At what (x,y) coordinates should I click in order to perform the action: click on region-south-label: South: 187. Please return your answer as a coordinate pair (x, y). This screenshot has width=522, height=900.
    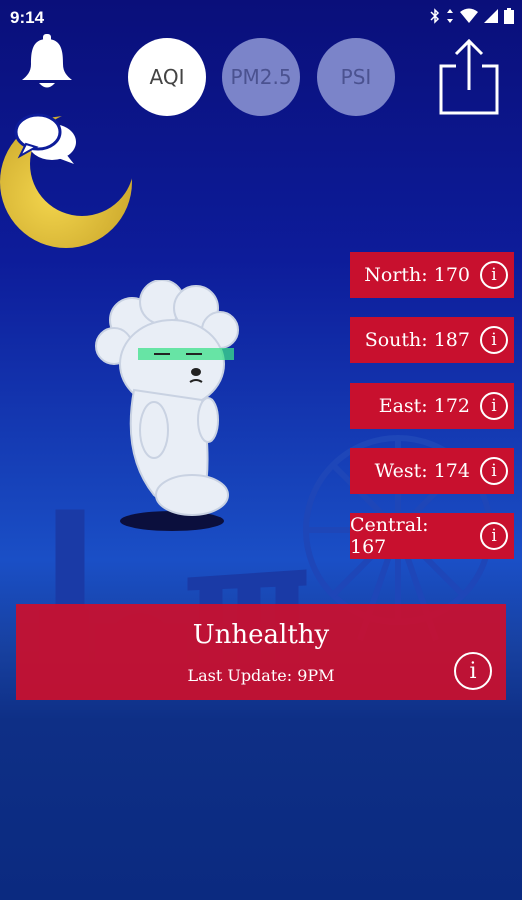
    Looking at the image, I should click on (417, 340).